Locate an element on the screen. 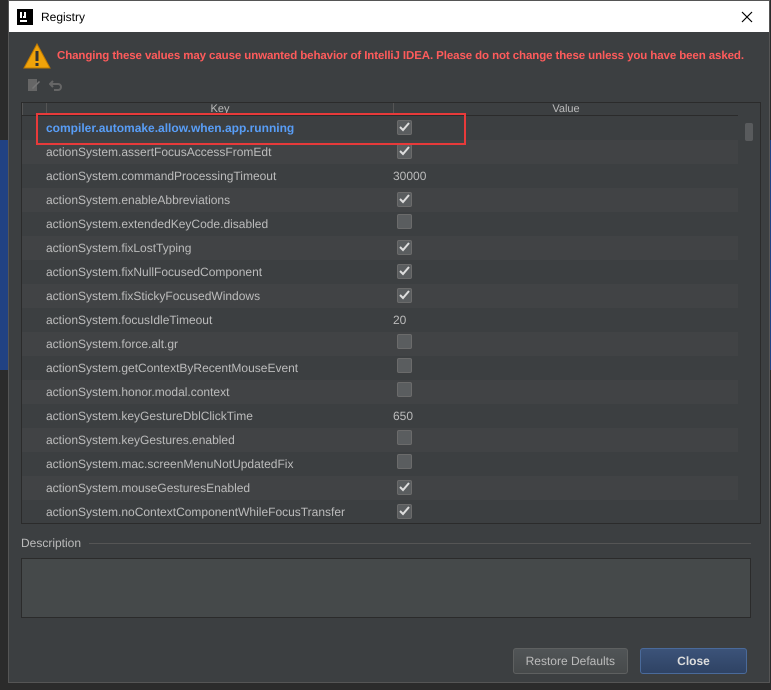 The height and width of the screenshot is (690, 771). registry-key: actionSystem.getContextByRecentMouseEvent is located at coordinates (207, 368).